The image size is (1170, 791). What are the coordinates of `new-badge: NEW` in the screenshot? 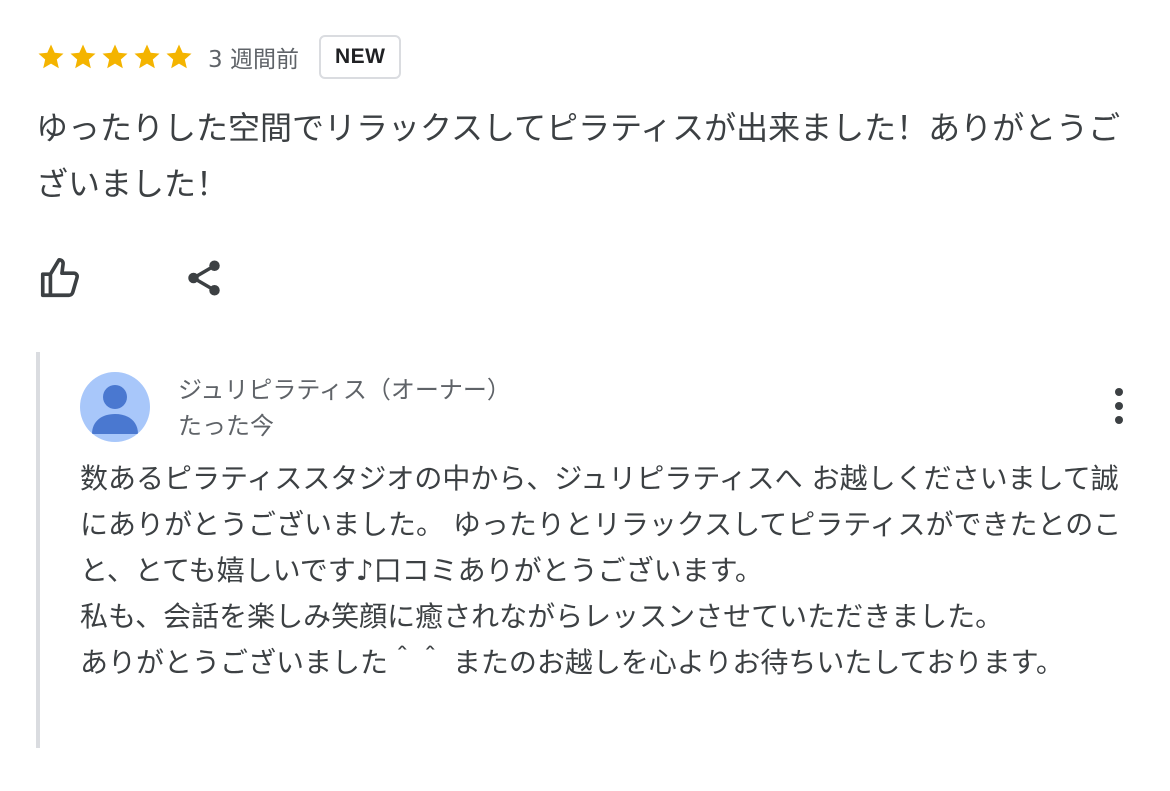 It's located at (360, 57).